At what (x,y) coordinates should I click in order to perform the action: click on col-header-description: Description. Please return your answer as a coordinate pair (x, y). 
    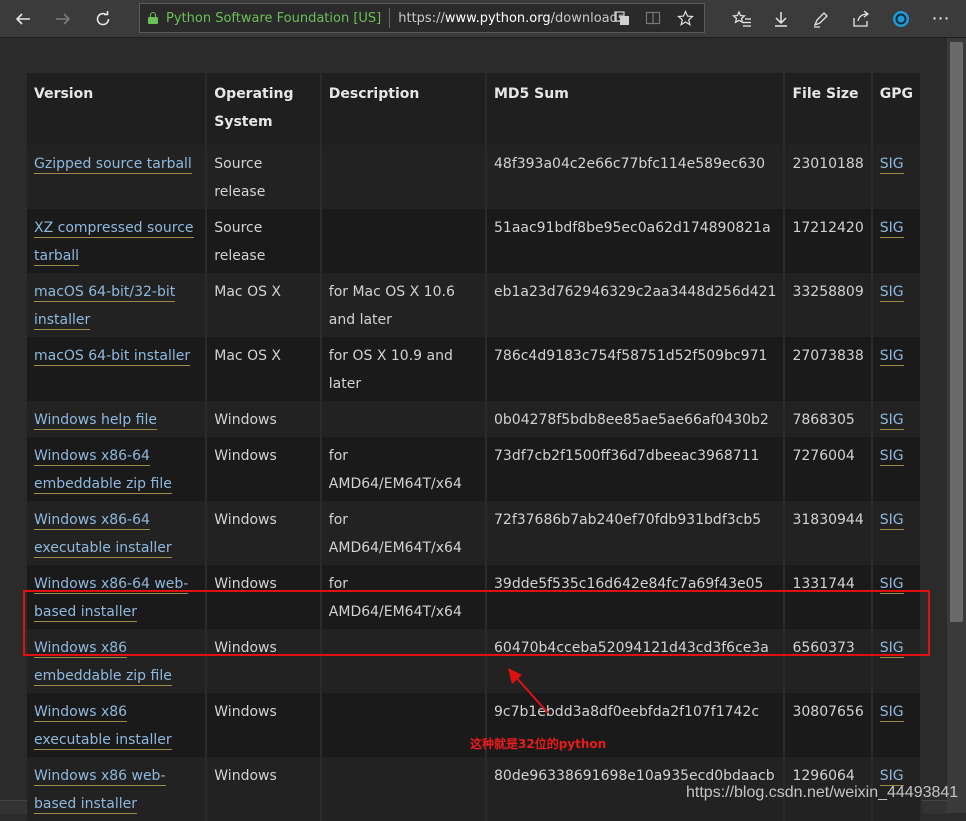
    Looking at the image, I should click on (404, 109).